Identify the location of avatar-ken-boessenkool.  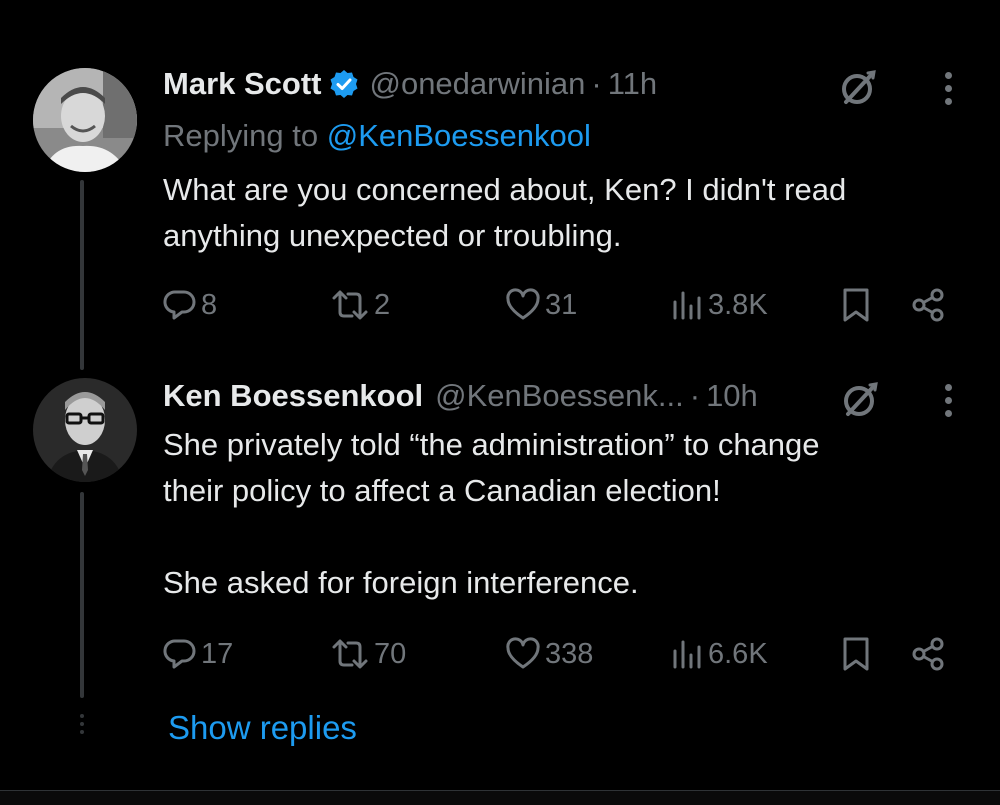
(85, 430).